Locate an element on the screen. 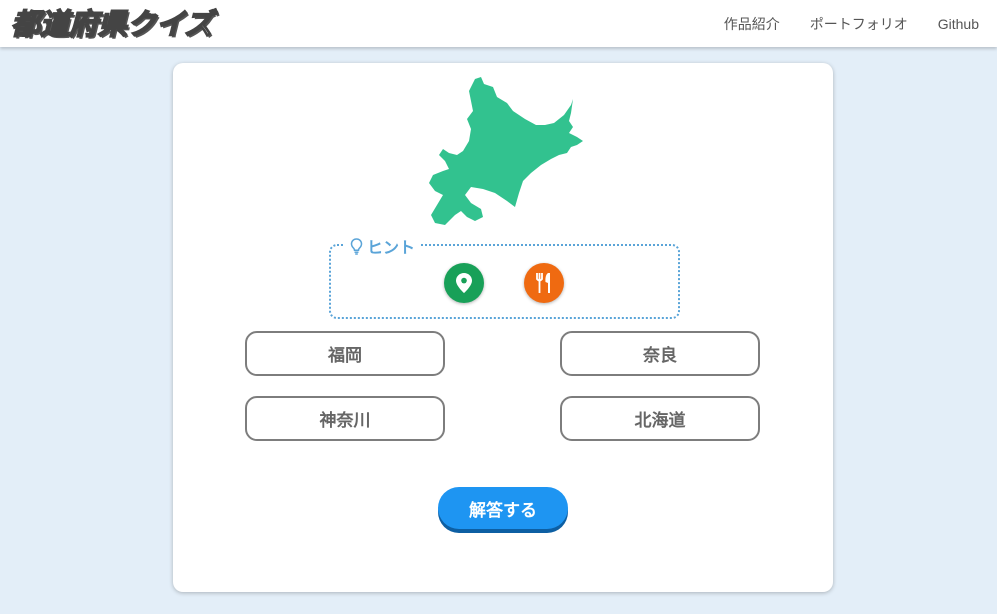  choice-nara: 奈良 is located at coordinates (660, 353).